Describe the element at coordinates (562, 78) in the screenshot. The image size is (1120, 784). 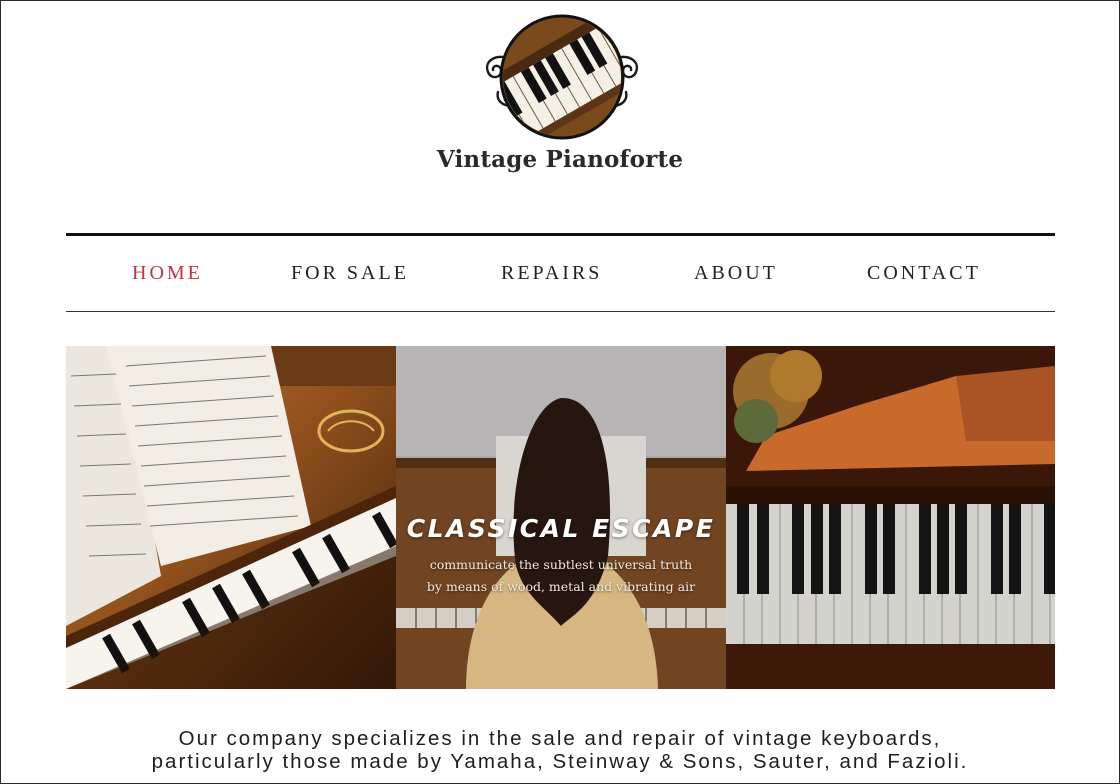
I see `piano-keys-emblem-icon` at that location.